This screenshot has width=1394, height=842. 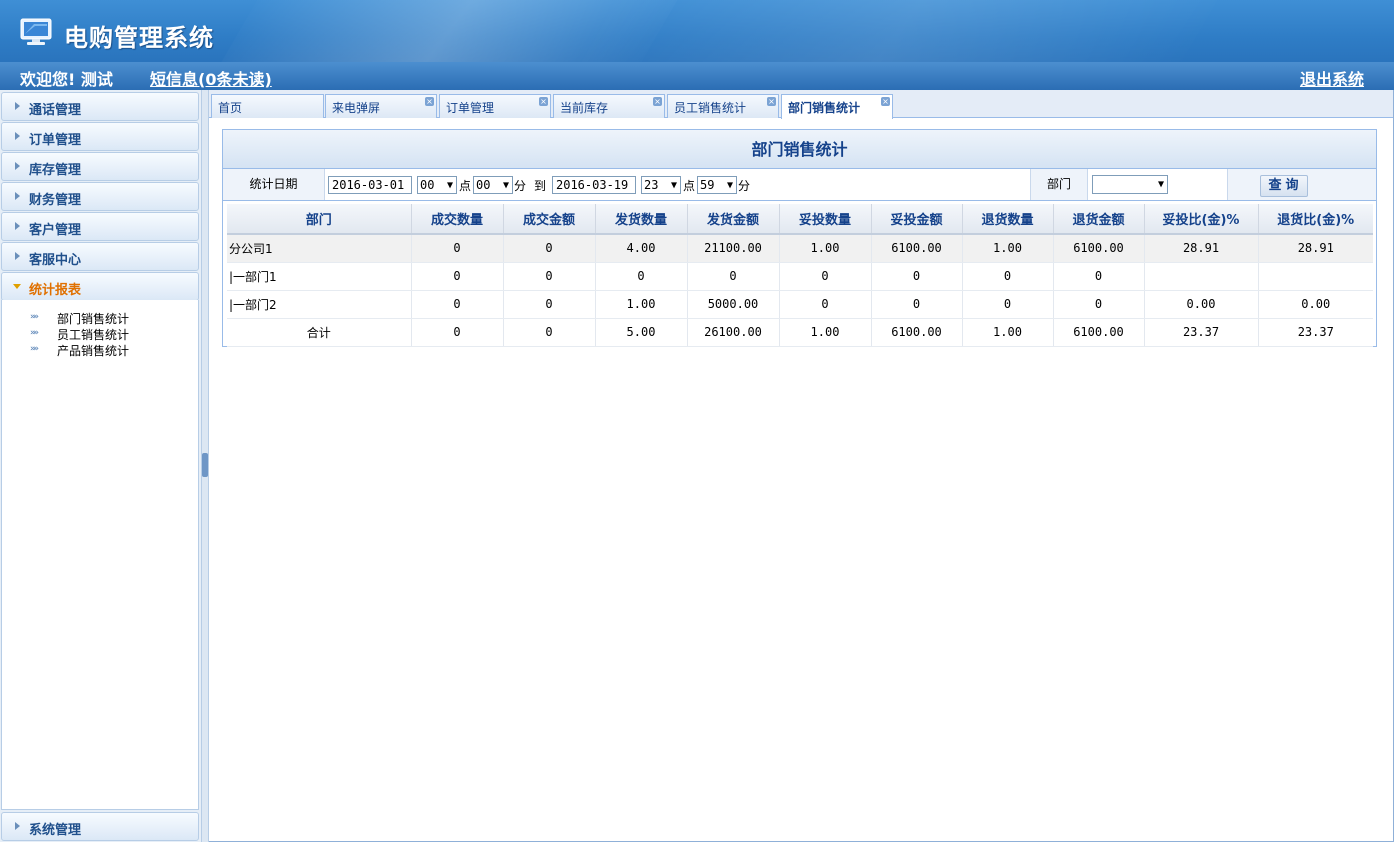 What do you see at coordinates (319, 276) in the screenshot?
I see `table-cell: |一部门1` at bounding box center [319, 276].